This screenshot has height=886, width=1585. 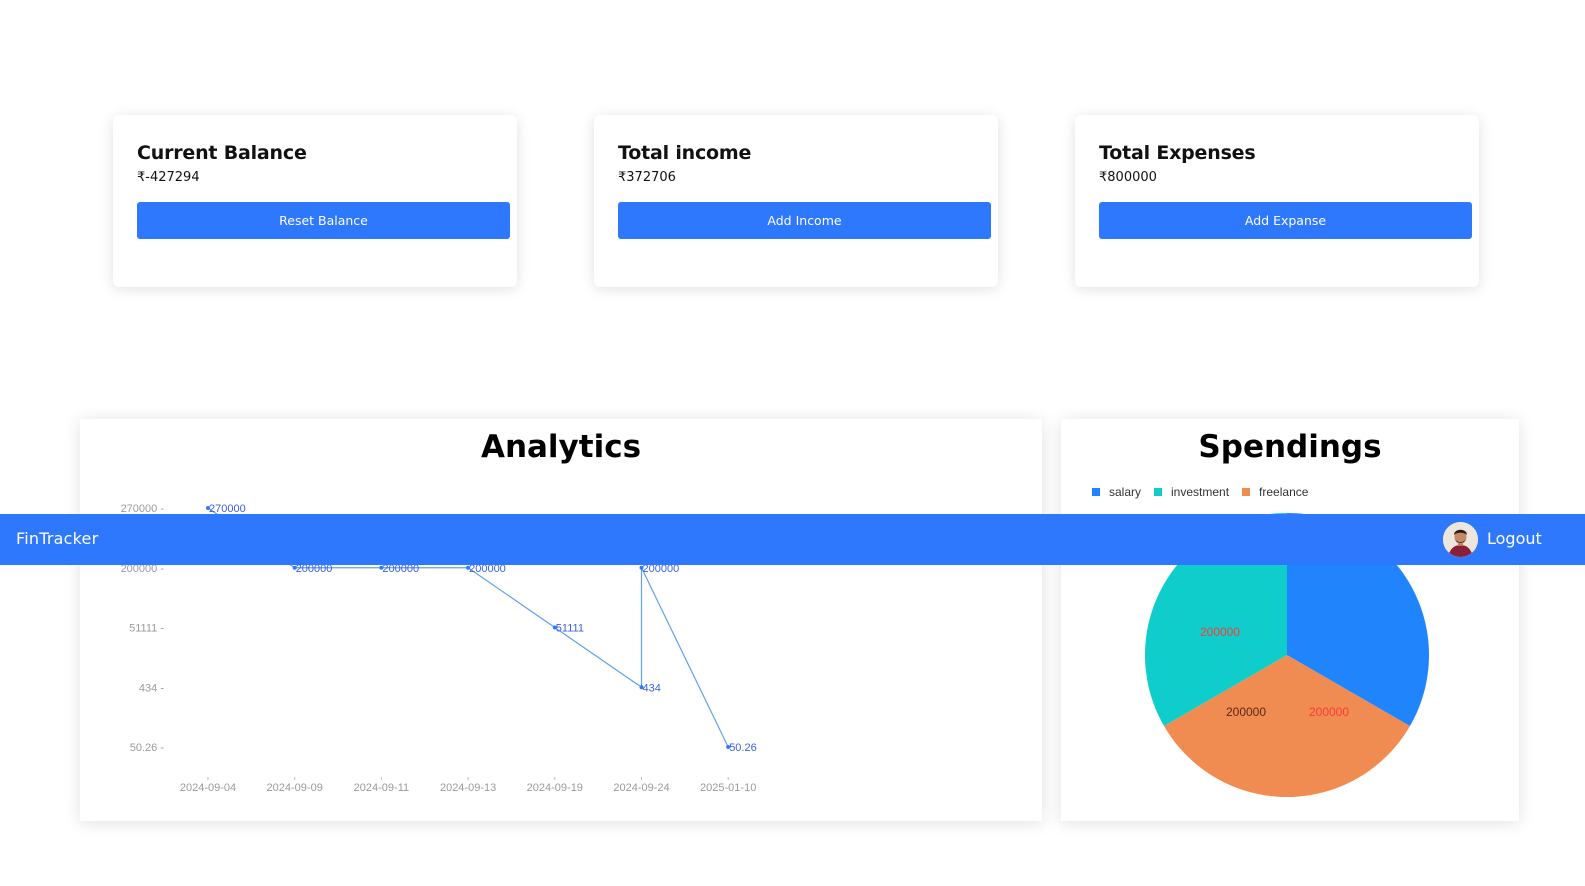 I want to click on reset-balance-button: Reset Balance, so click(x=323, y=220).